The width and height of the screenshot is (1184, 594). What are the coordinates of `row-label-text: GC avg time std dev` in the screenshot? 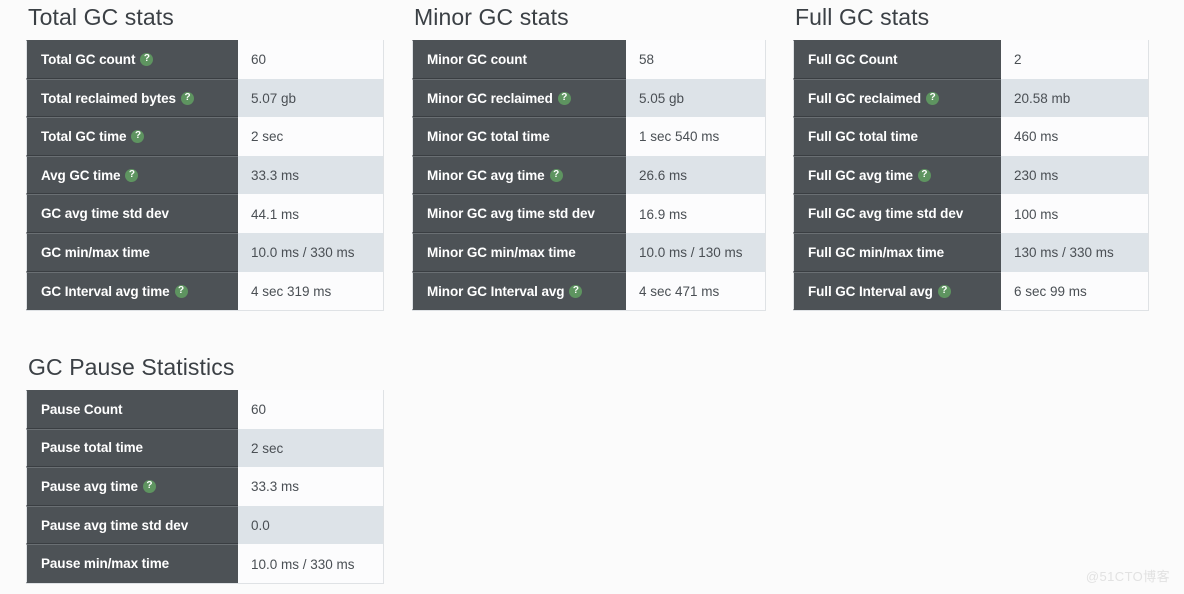 It's located at (105, 214).